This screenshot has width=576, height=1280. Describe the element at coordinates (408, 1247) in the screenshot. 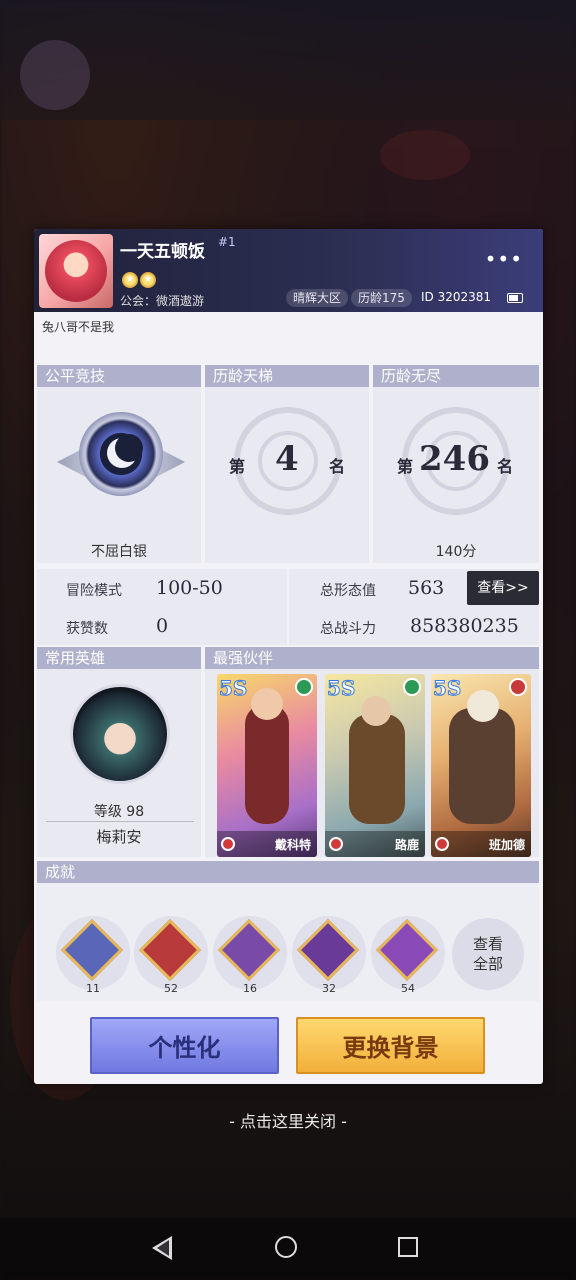

I see `recent-apps-icon` at that location.